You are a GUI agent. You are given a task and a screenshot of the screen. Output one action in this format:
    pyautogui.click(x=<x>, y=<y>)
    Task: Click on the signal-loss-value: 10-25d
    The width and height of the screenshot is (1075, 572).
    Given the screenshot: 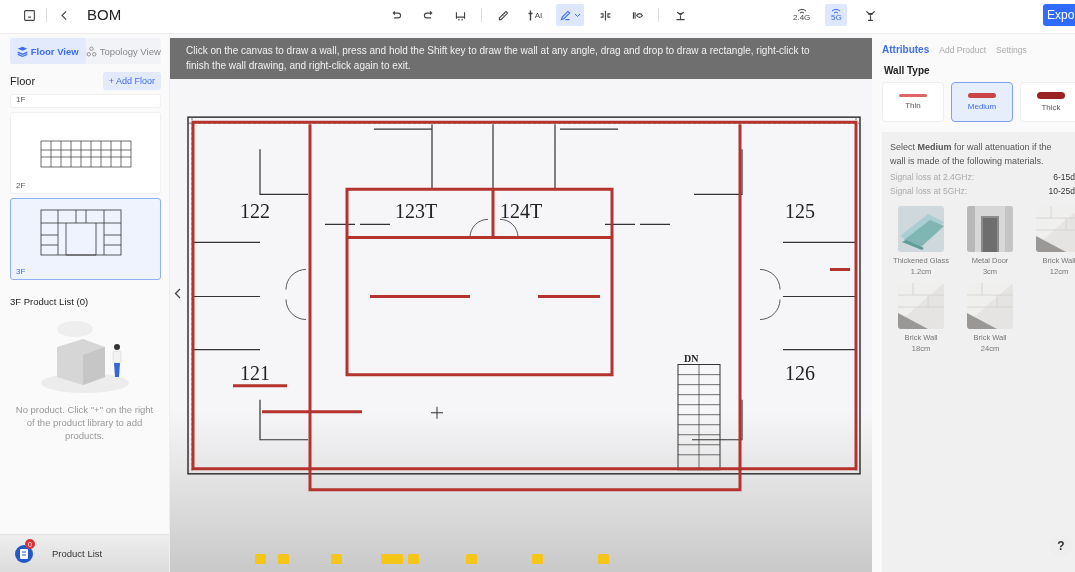 What is the action you would take?
    pyautogui.click(x=1061, y=191)
    